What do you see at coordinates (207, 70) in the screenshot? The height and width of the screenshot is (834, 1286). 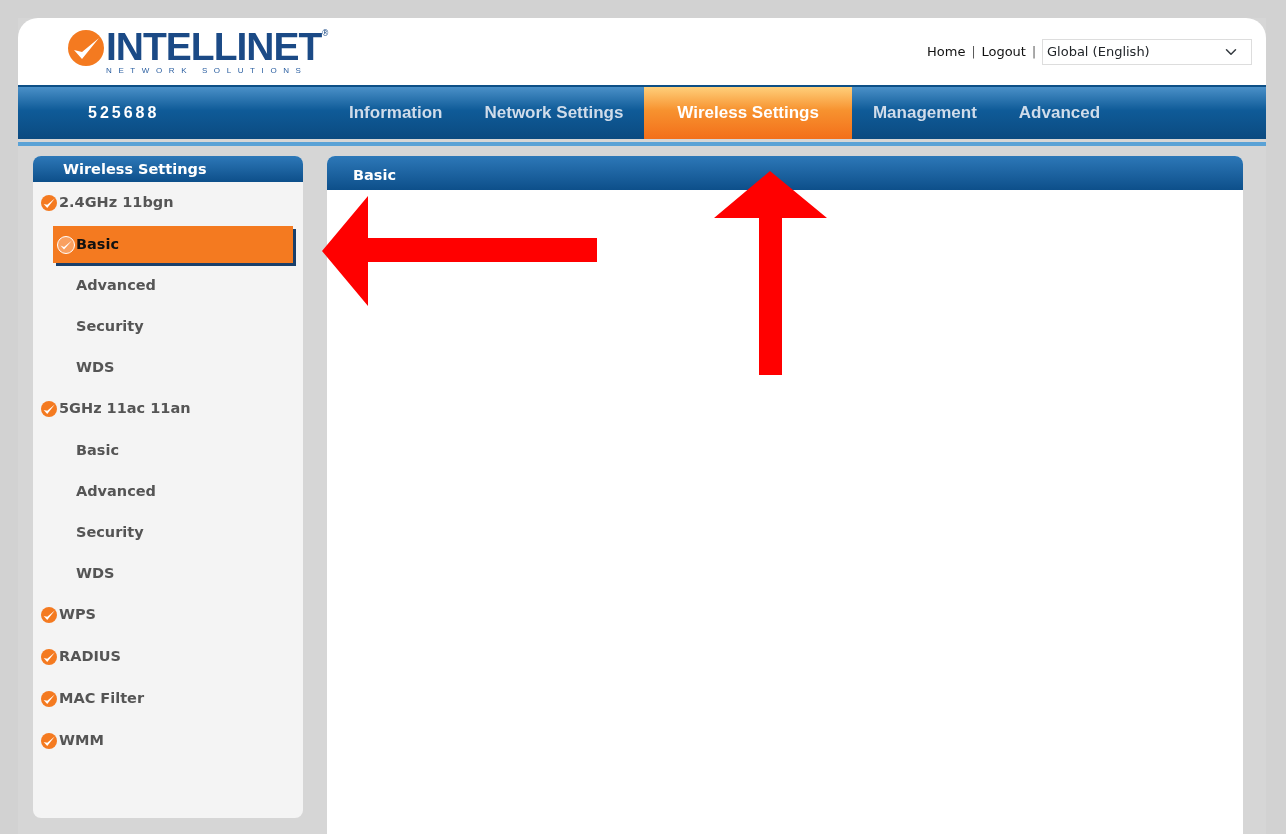 I see `logo-tagline: NETWORK SOLUTIONS` at bounding box center [207, 70].